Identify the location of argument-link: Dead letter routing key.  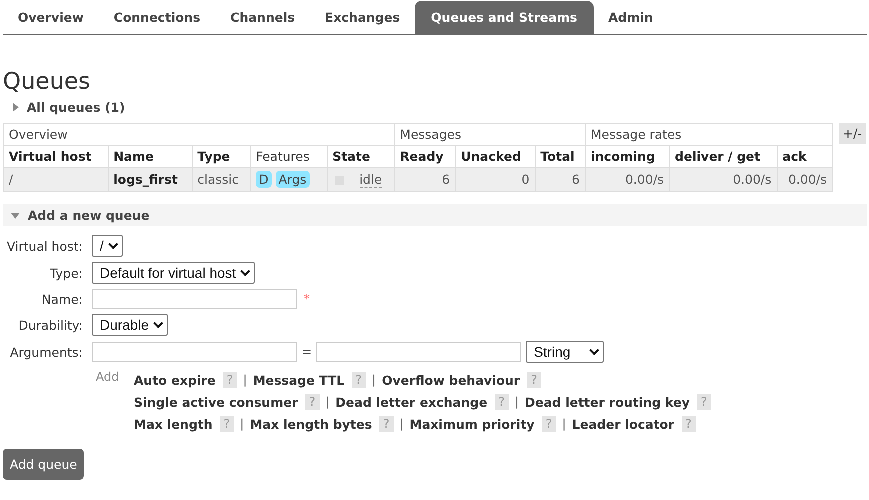
(607, 402).